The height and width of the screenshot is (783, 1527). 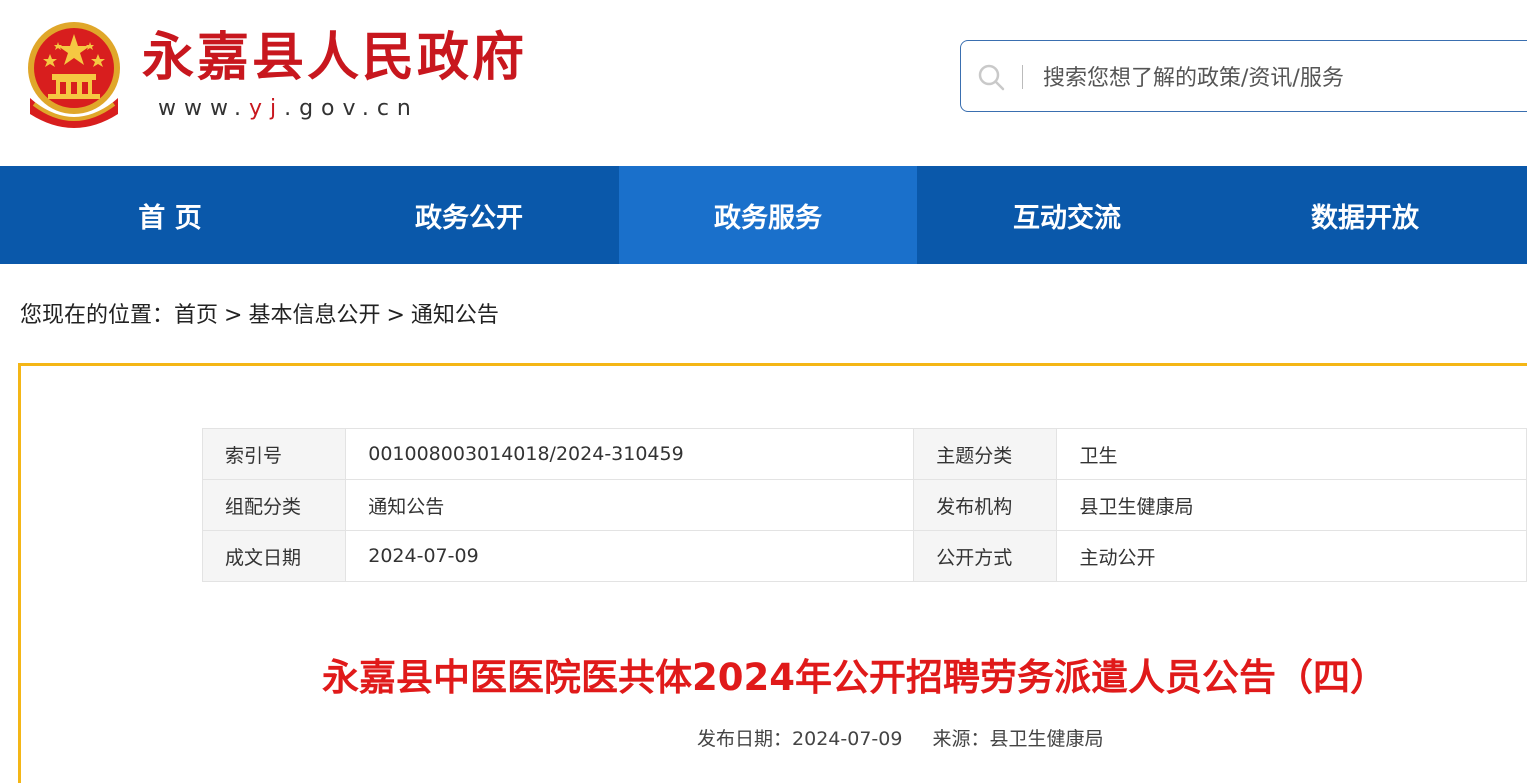 What do you see at coordinates (74, 75) in the screenshot?
I see `national-emblem-icon` at bounding box center [74, 75].